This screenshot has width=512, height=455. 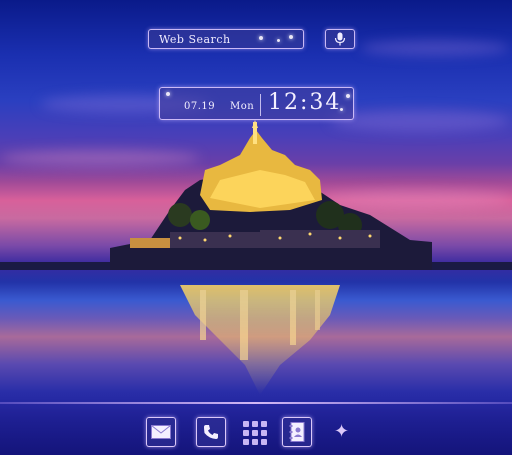 I want to click on voice-search-button, so click(x=340, y=39).